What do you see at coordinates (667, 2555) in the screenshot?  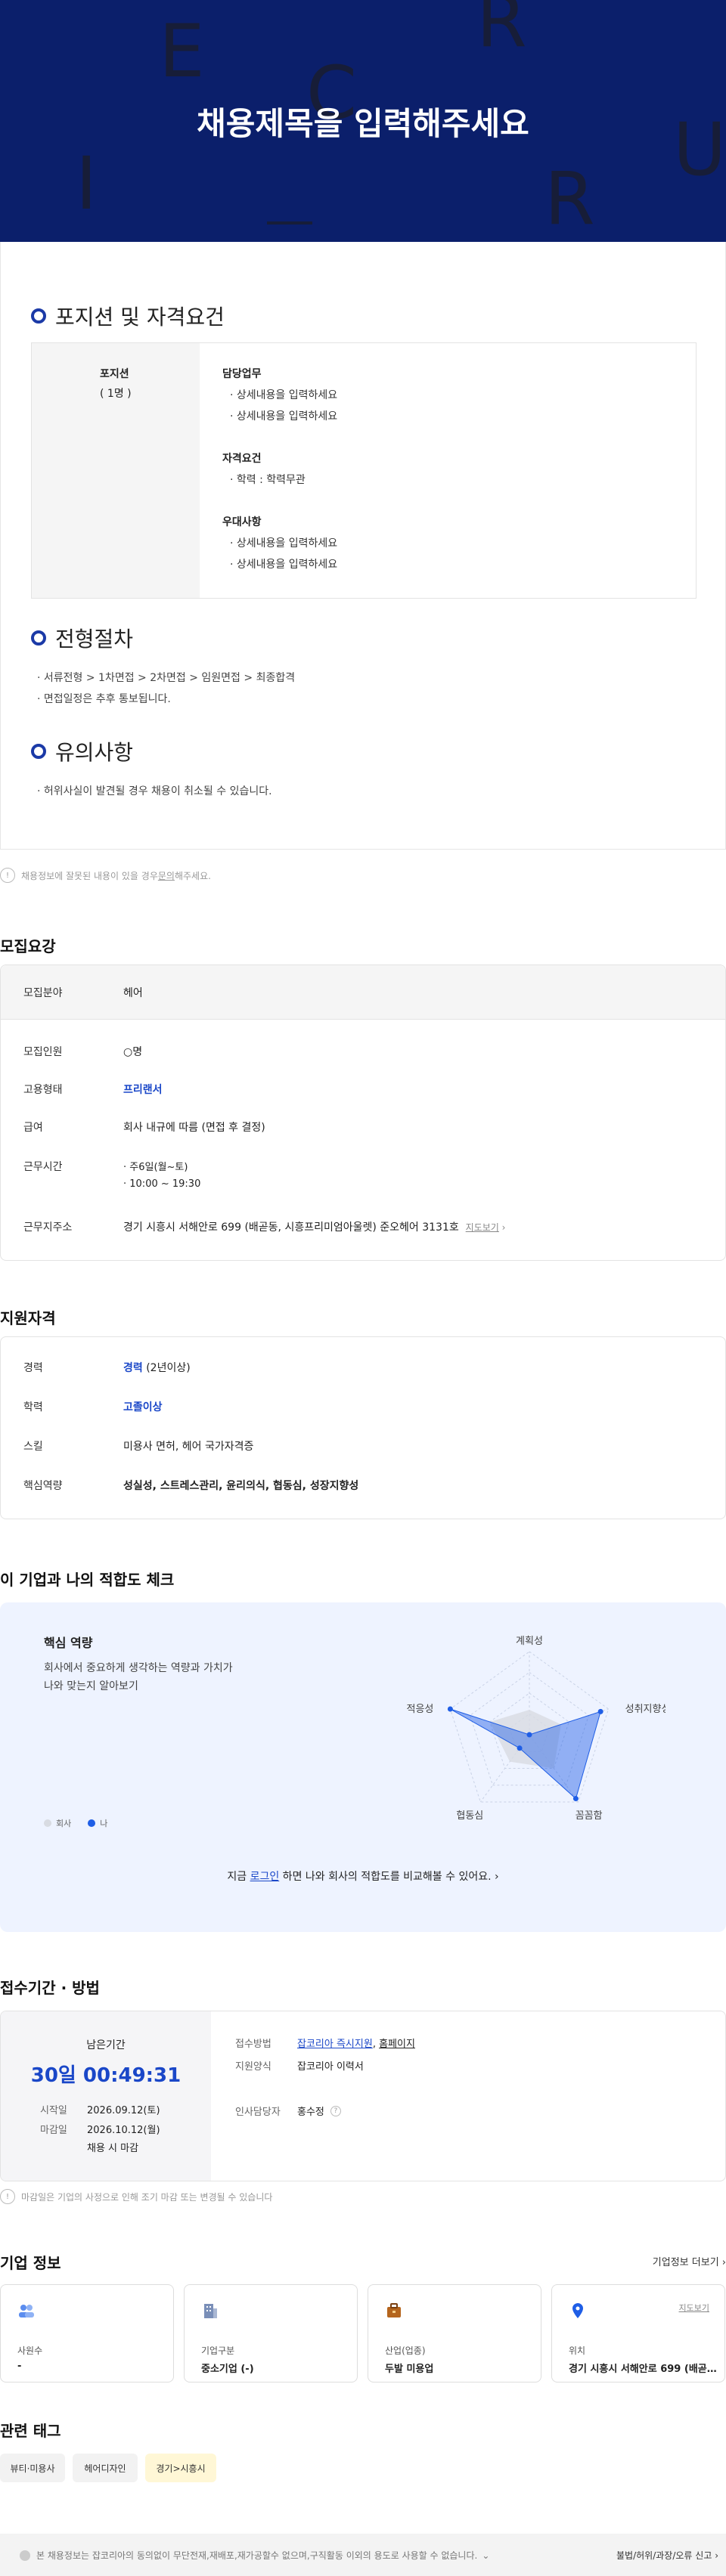 I see `report-error-link: 불법/허위/과장/오류 신고 ›` at bounding box center [667, 2555].